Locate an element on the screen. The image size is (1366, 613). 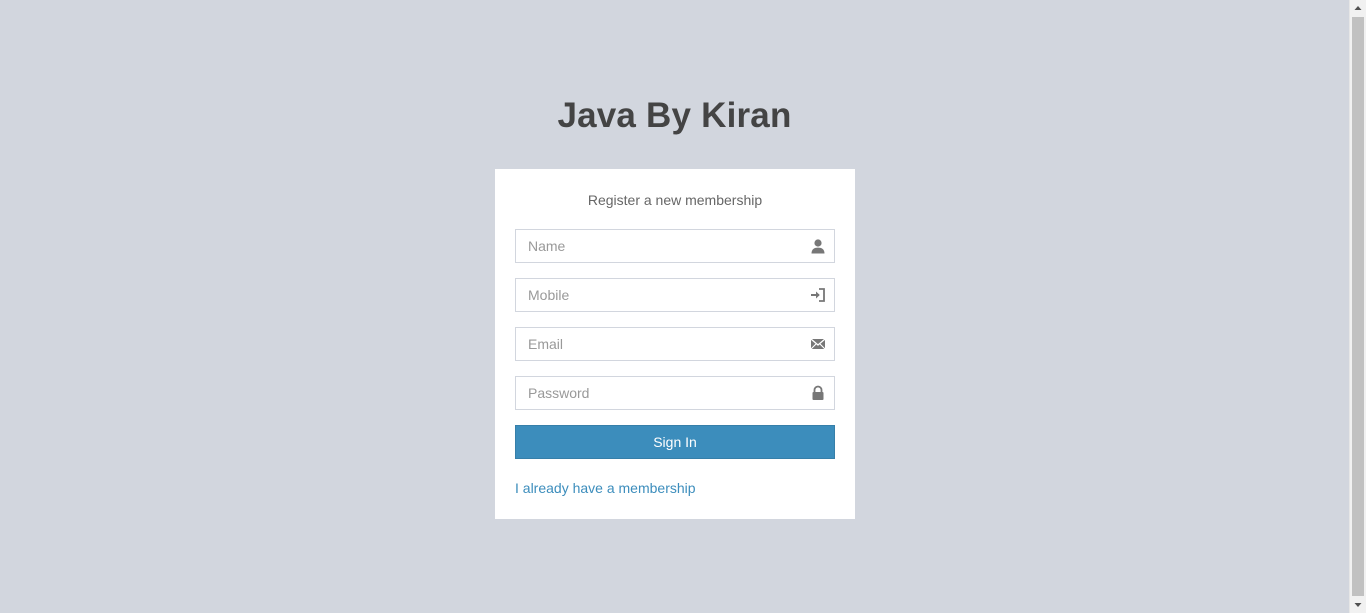
email-input is located at coordinates (675, 344).